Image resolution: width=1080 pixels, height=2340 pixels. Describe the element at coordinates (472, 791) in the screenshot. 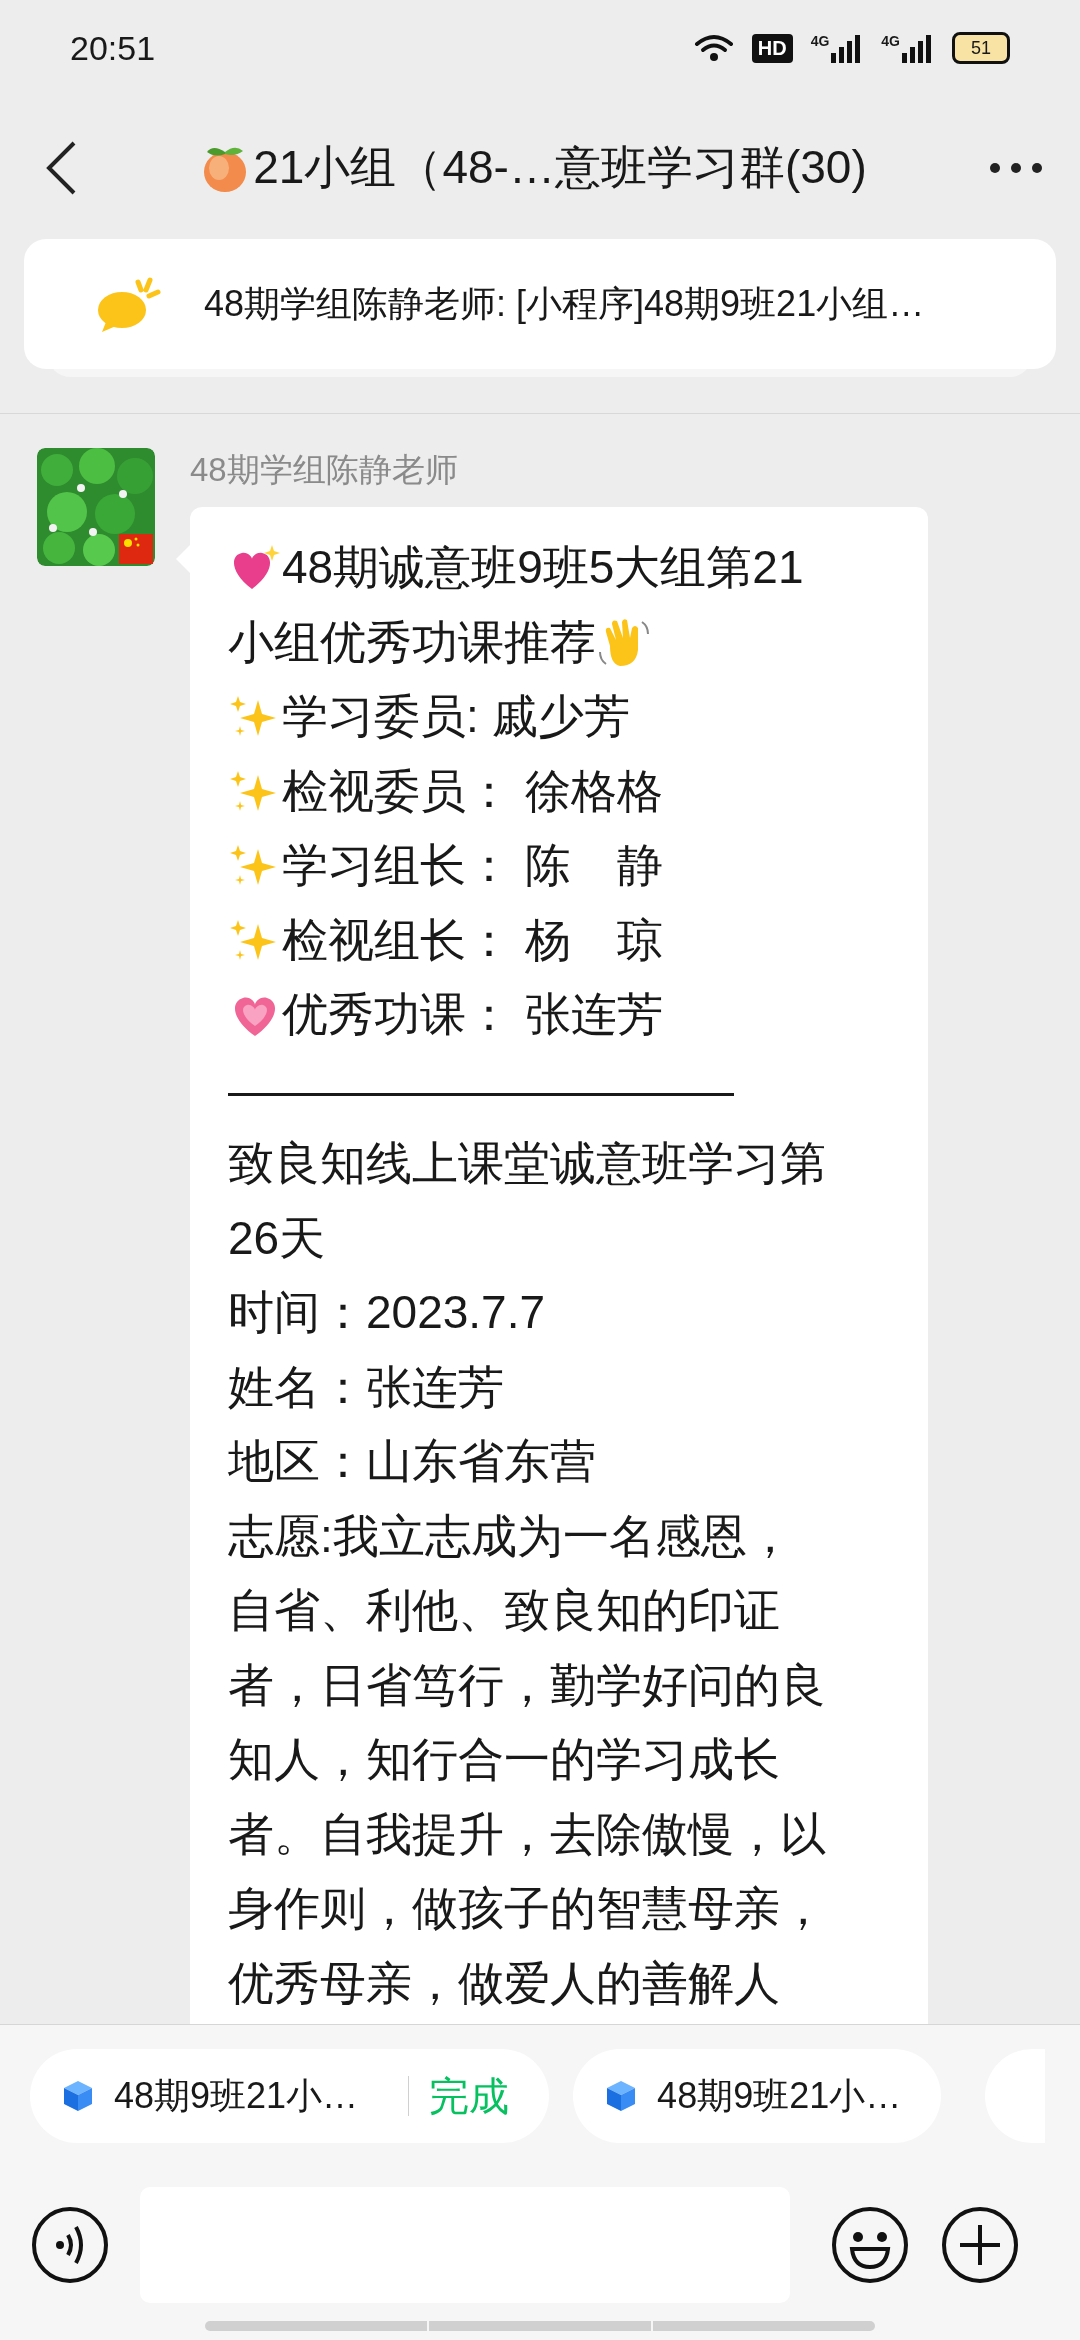

I see `message-text: 检视委员： 徐格格` at that location.